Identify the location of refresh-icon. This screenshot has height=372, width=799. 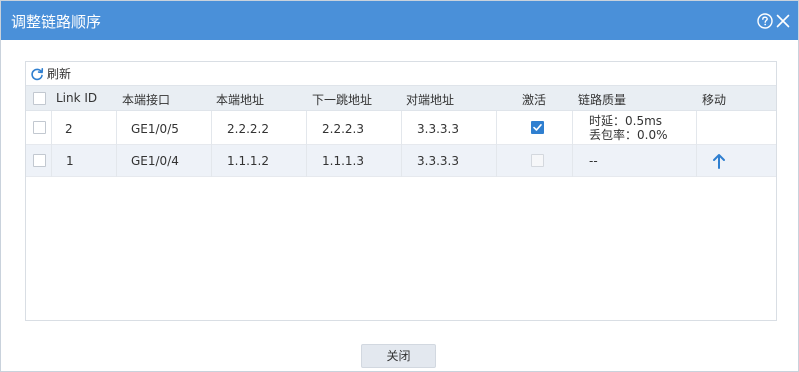
(37, 73).